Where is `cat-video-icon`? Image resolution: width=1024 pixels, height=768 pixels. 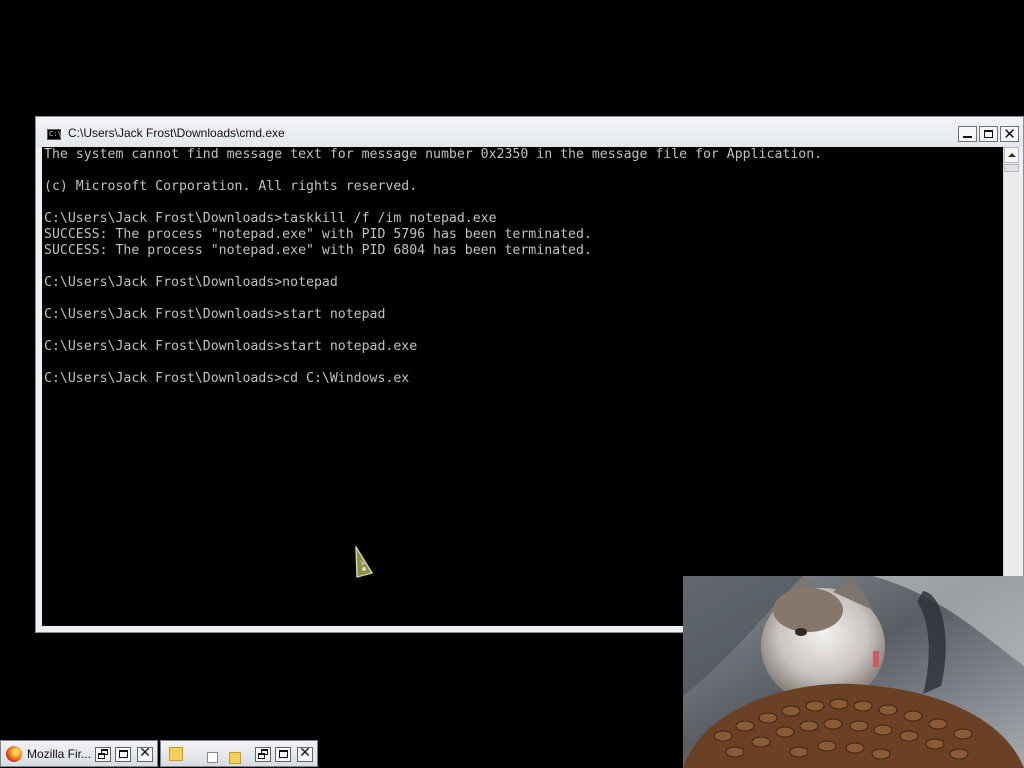
cat-video-icon is located at coordinates (853, 672).